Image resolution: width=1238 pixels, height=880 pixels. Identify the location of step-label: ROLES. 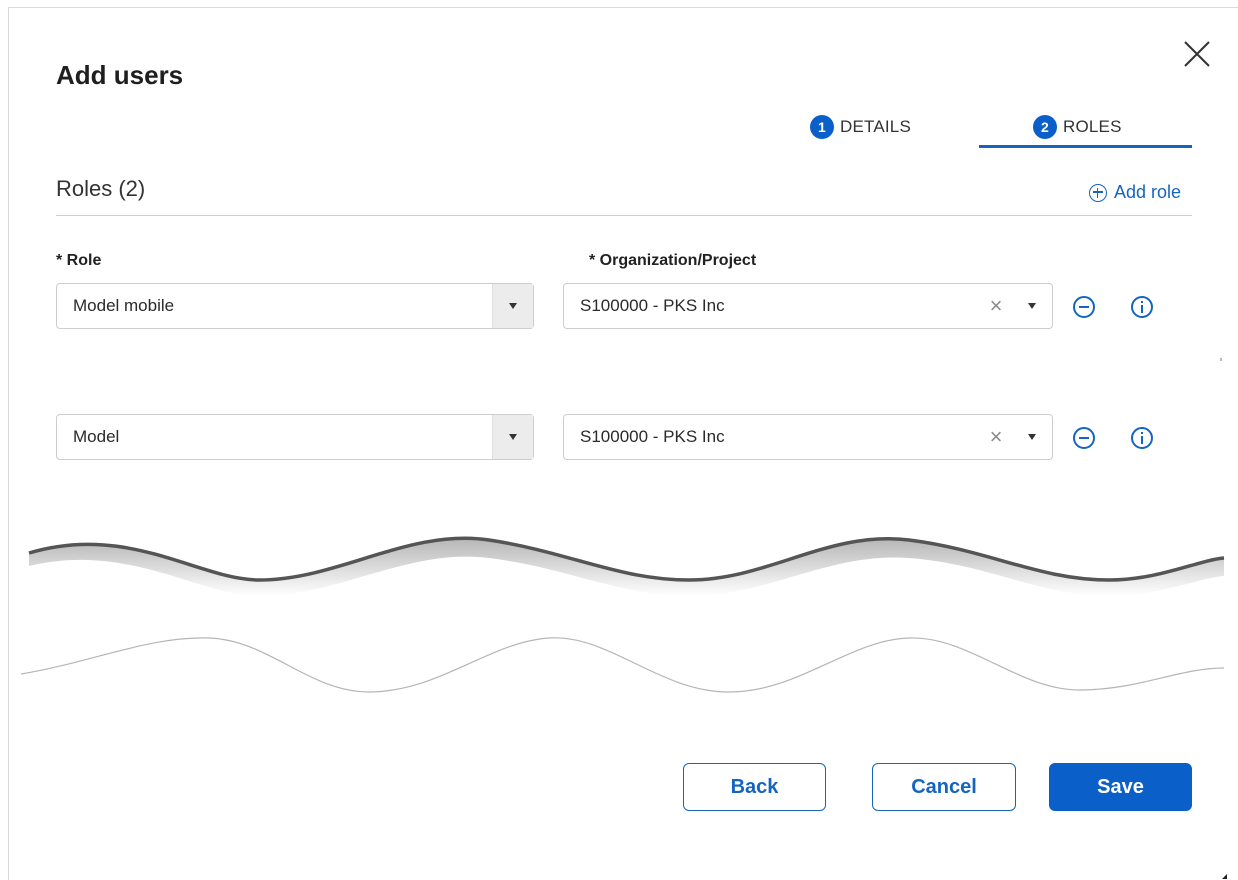
(1092, 126).